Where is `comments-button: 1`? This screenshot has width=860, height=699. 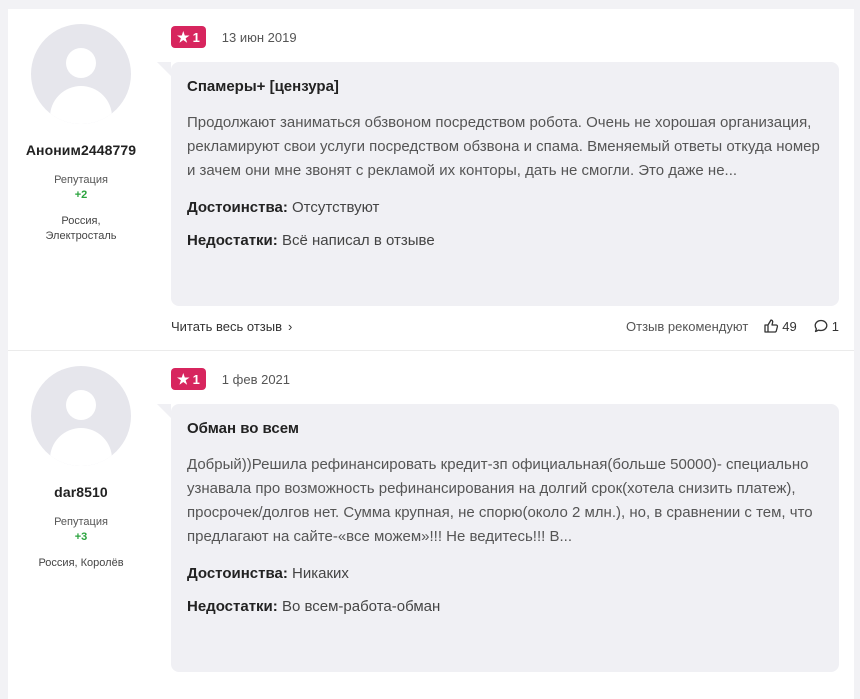 comments-button: 1 is located at coordinates (826, 326).